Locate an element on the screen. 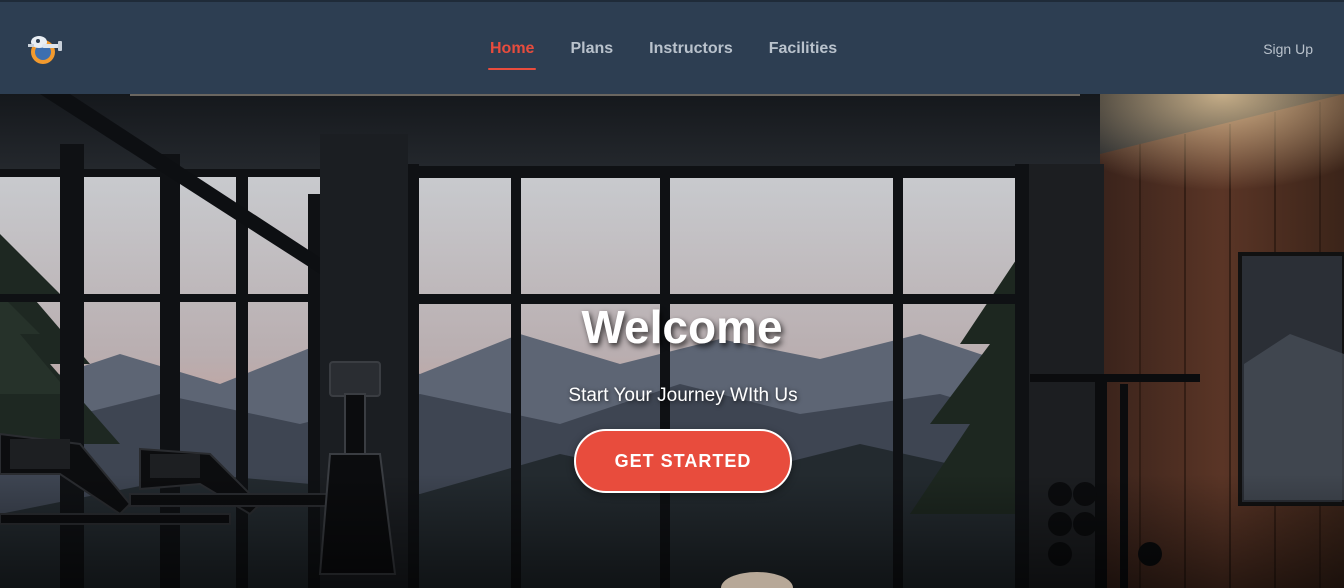 The width and height of the screenshot is (1344, 588). get-started-button: GET STARTED is located at coordinates (683, 461).